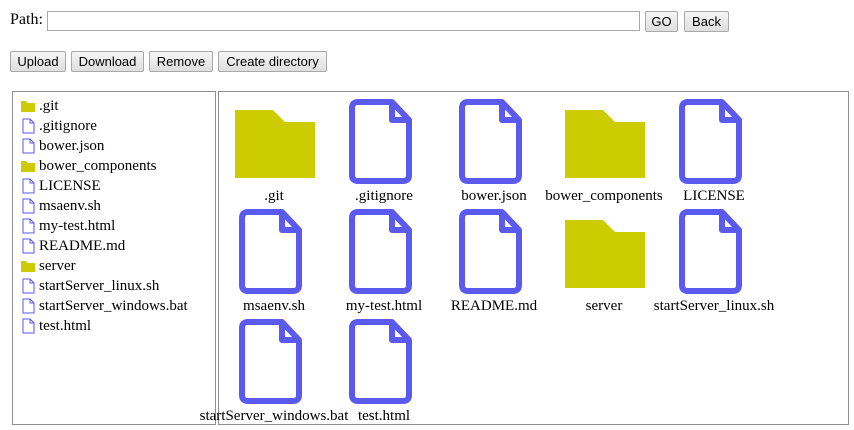  What do you see at coordinates (68, 125) in the screenshot?
I see `tree-item-label: .gitignore` at bounding box center [68, 125].